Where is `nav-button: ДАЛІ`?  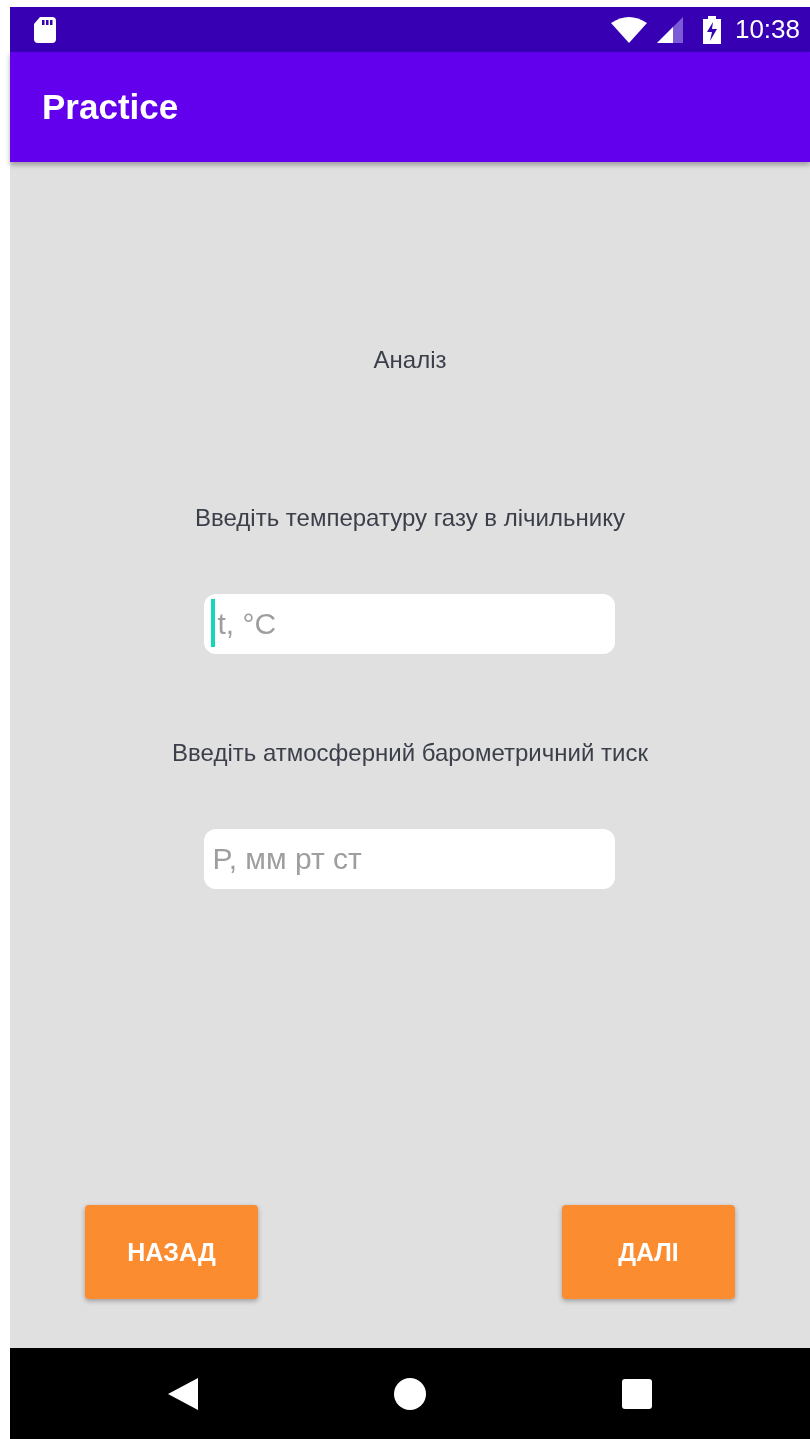 nav-button: ДАЛІ is located at coordinates (648, 1252).